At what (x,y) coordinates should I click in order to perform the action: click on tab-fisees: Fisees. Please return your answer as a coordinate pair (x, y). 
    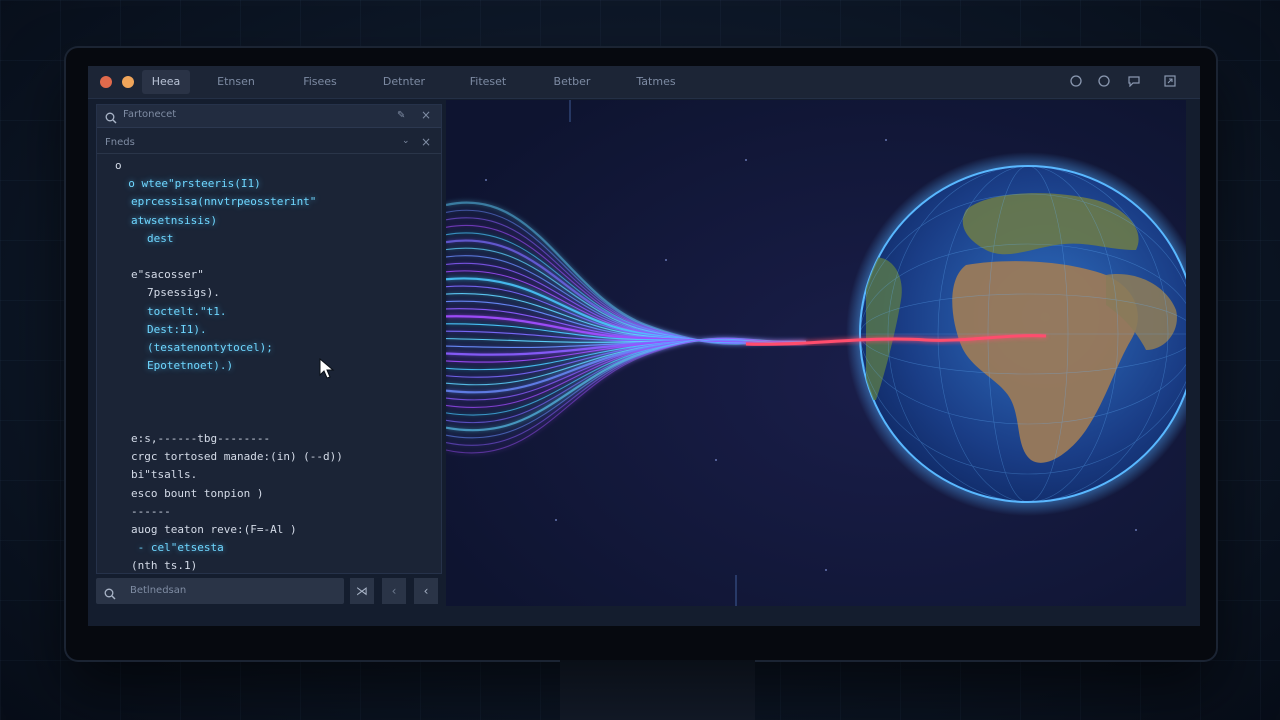
    Looking at the image, I should click on (320, 82).